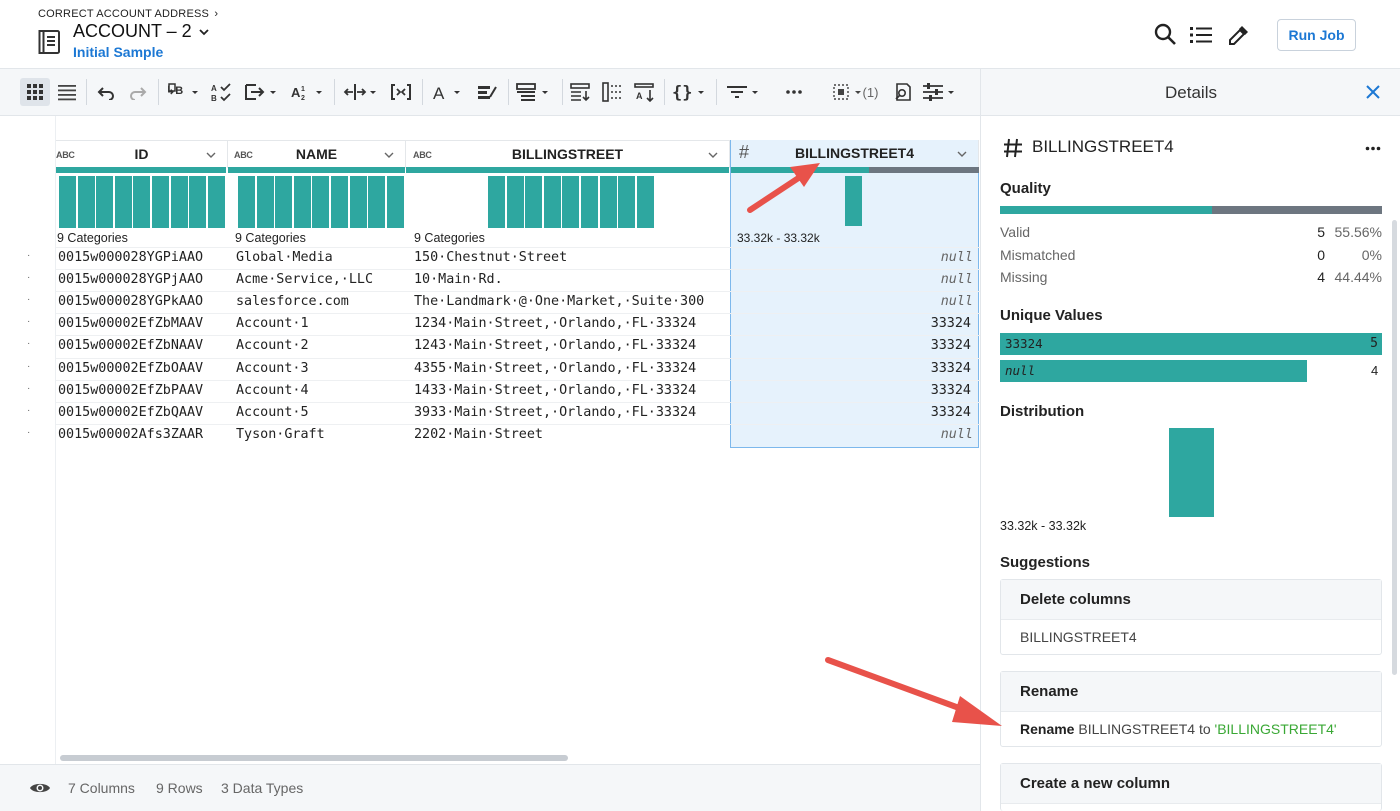  Describe the element at coordinates (490, 257) in the screenshot. I see `table-cell: 150·Chestnut·Street` at that location.